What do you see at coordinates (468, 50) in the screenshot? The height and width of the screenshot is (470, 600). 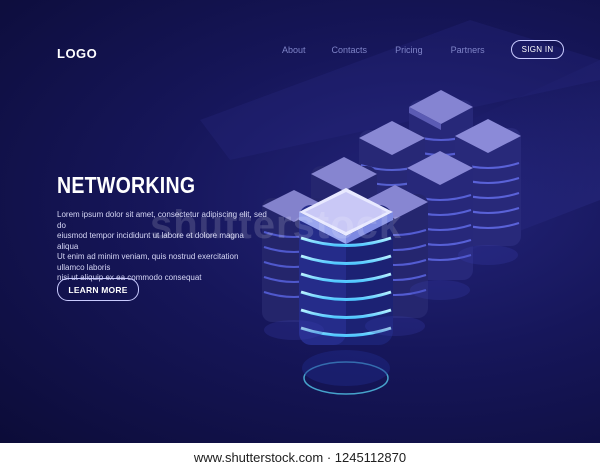 I see `nav-partners: Partners` at bounding box center [468, 50].